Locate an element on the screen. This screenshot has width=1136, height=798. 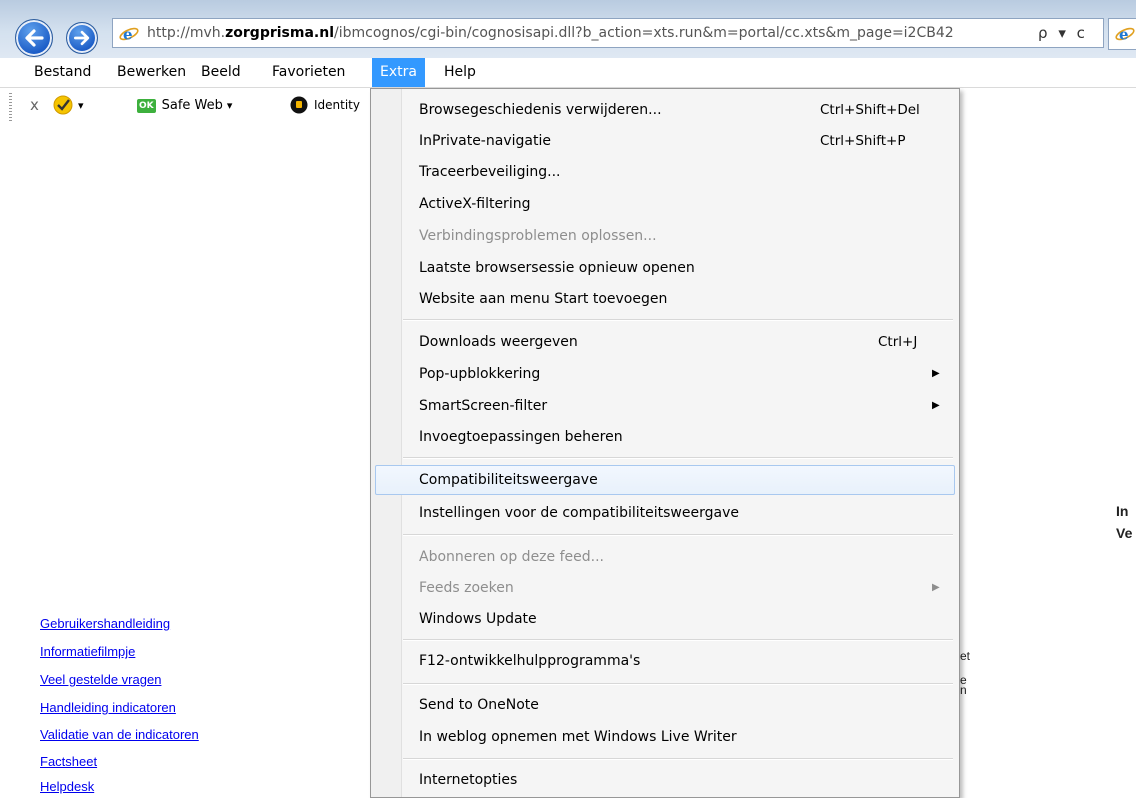
forward-arrow-icon is located at coordinates (82, 38).